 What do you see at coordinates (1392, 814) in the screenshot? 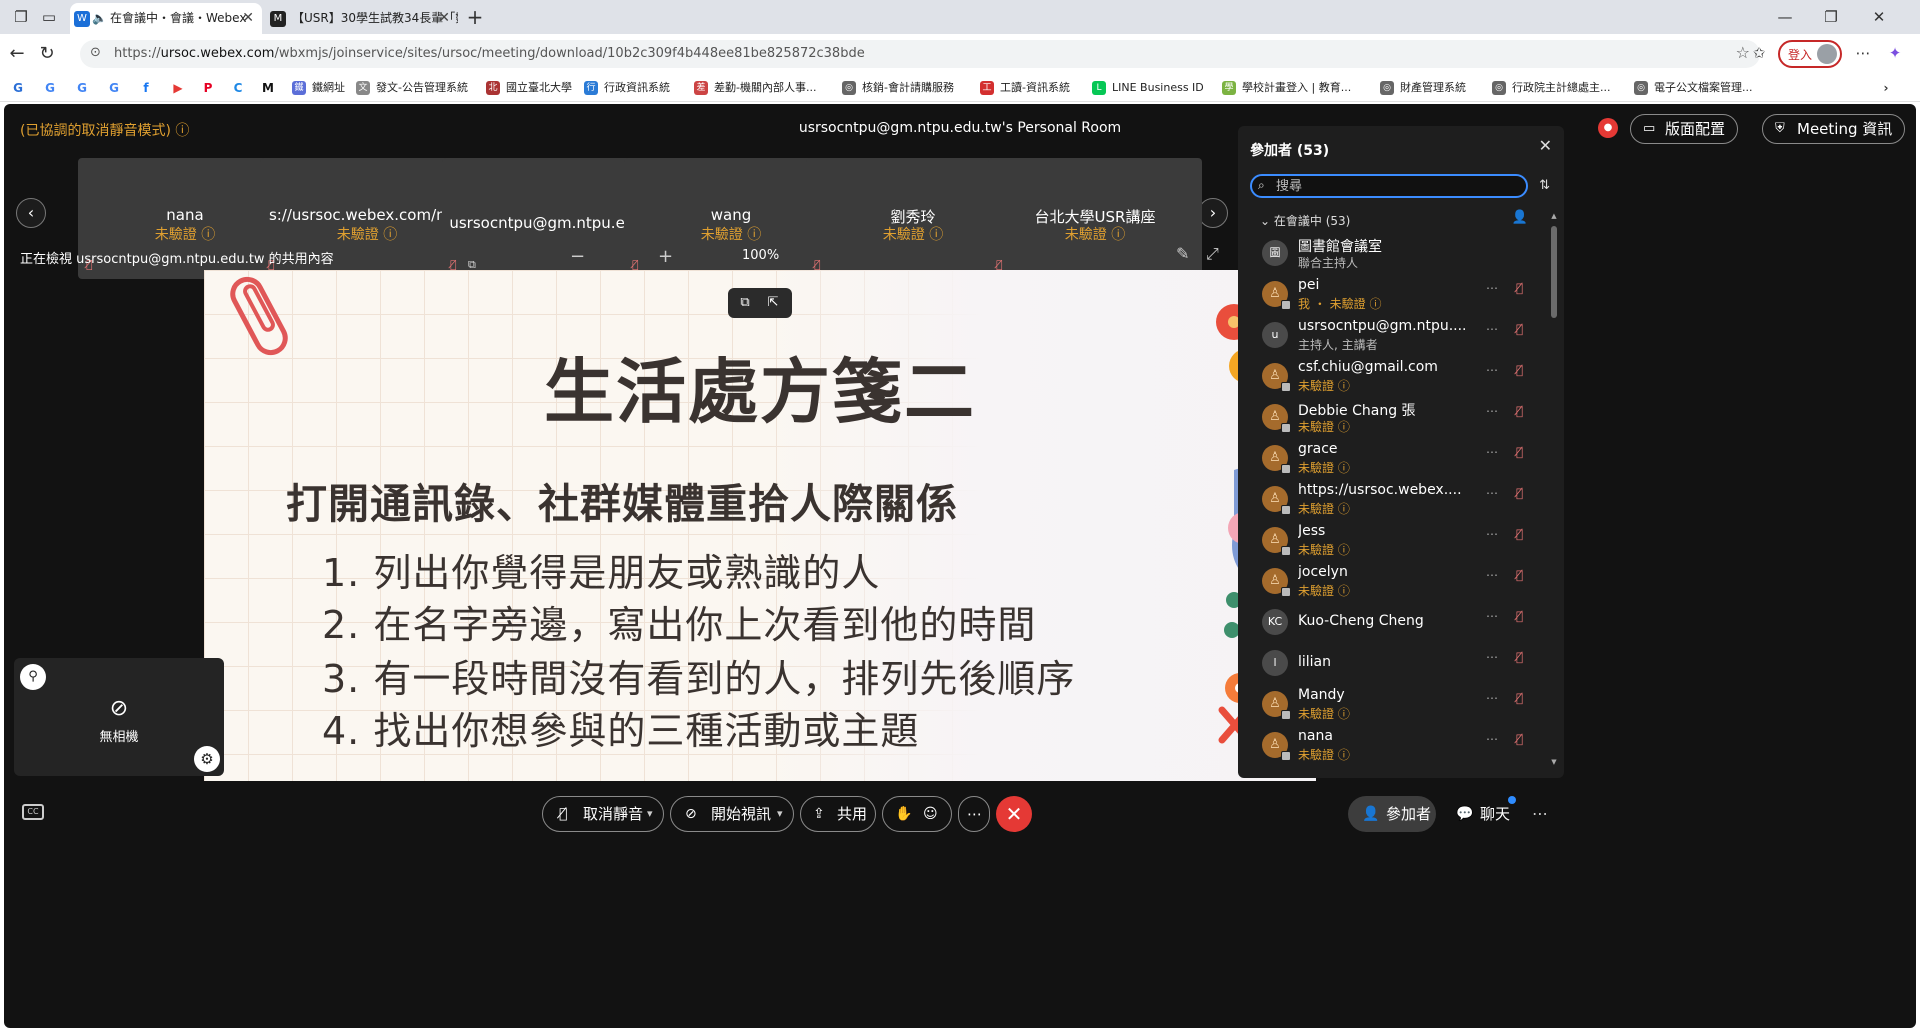
I see `participants-button: 👤 參加者` at bounding box center [1392, 814].